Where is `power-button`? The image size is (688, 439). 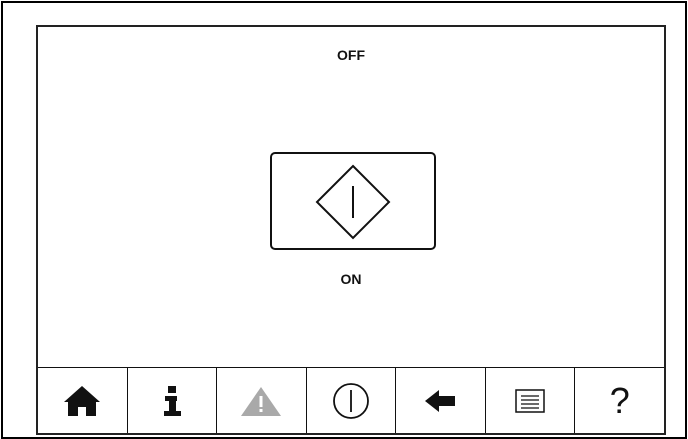 power-button is located at coordinates (352, 400).